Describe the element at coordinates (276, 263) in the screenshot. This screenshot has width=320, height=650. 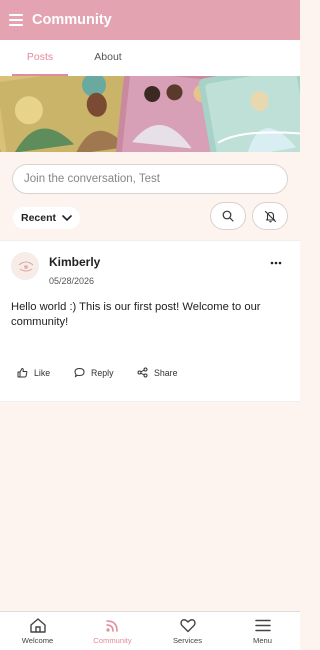
I see `more-options-icon` at that location.